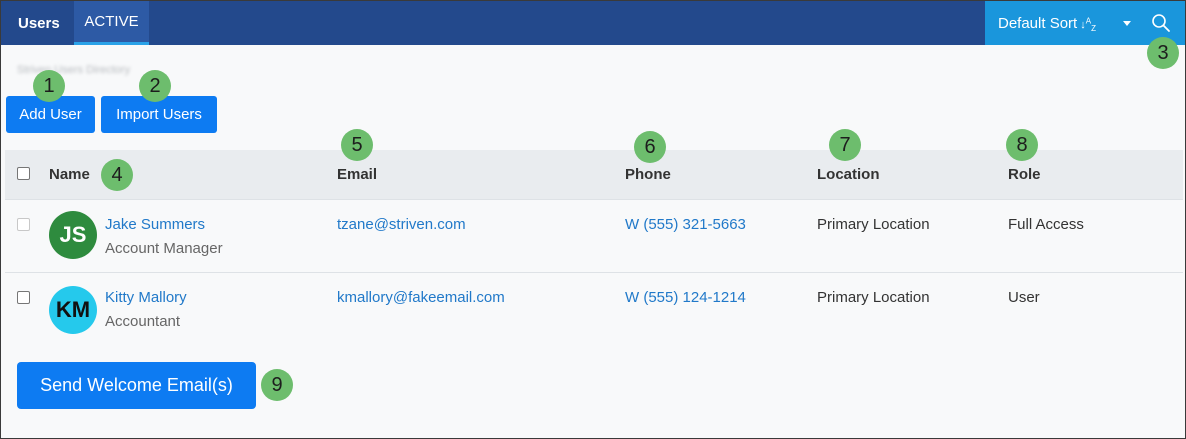  What do you see at coordinates (1088, 25) in the screenshot?
I see `sort-az-icon: ↓AZ` at bounding box center [1088, 25].